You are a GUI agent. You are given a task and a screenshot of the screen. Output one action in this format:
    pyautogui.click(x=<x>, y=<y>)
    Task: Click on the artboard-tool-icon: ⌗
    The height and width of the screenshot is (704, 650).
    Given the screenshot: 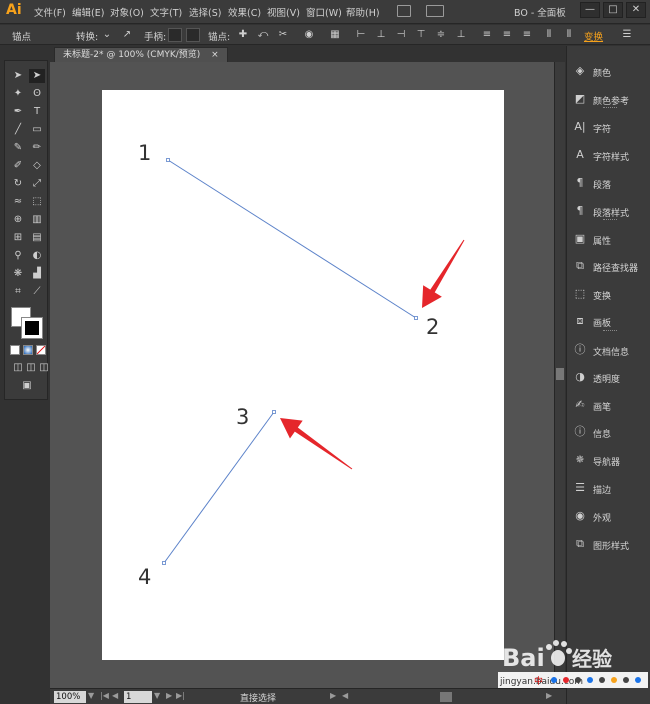 What is the action you would take?
    pyautogui.click(x=18, y=292)
    